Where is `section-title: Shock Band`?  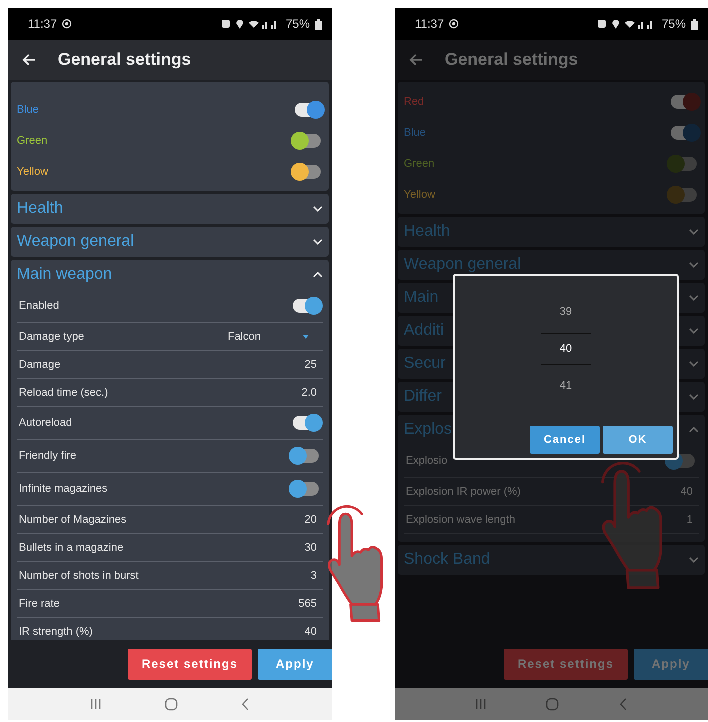
section-title: Shock Band is located at coordinates (447, 560).